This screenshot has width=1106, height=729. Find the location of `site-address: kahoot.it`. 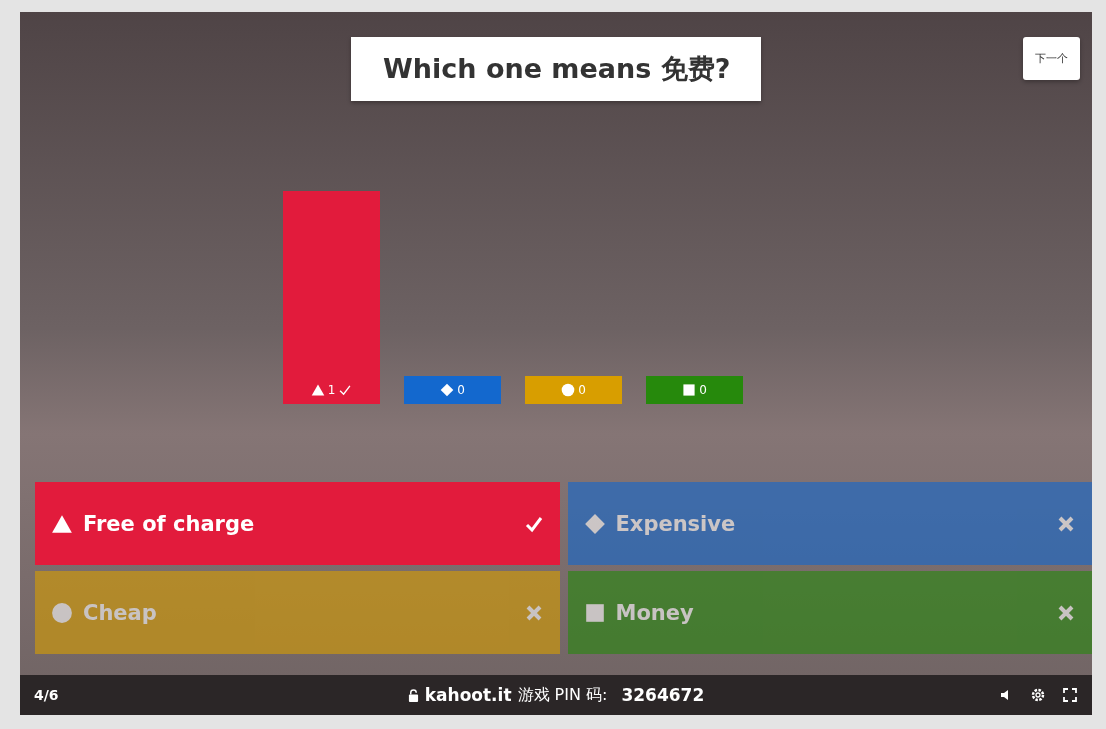

site-address: kahoot.it is located at coordinates (468, 695).